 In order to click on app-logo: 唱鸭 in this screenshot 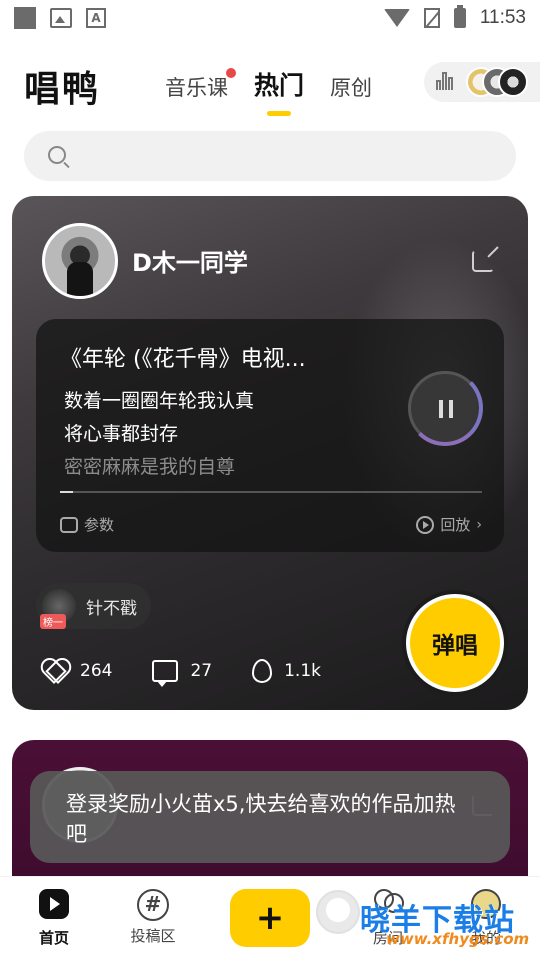, I will do `click(62, 89)`.